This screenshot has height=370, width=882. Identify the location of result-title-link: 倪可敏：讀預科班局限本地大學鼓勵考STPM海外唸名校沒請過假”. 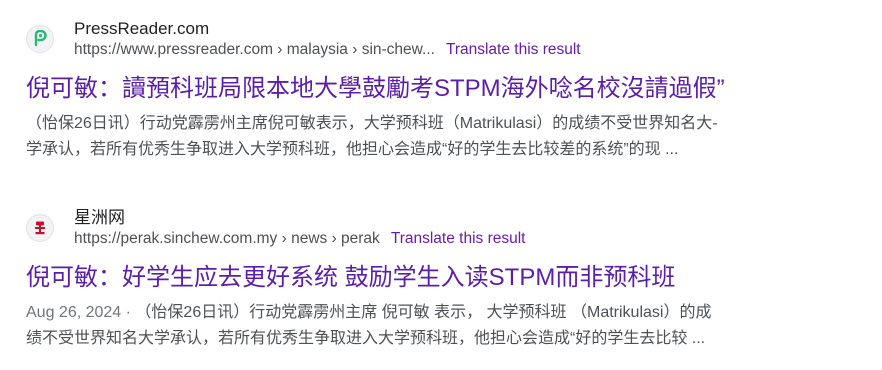
(446, 89).